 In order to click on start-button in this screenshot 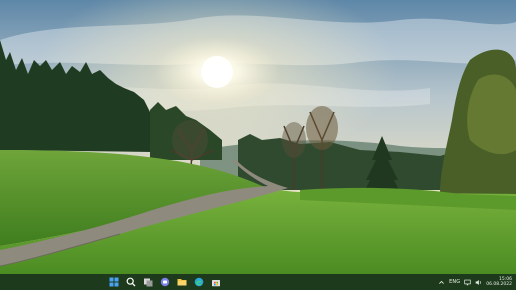, I will do `click(114, 282)`.